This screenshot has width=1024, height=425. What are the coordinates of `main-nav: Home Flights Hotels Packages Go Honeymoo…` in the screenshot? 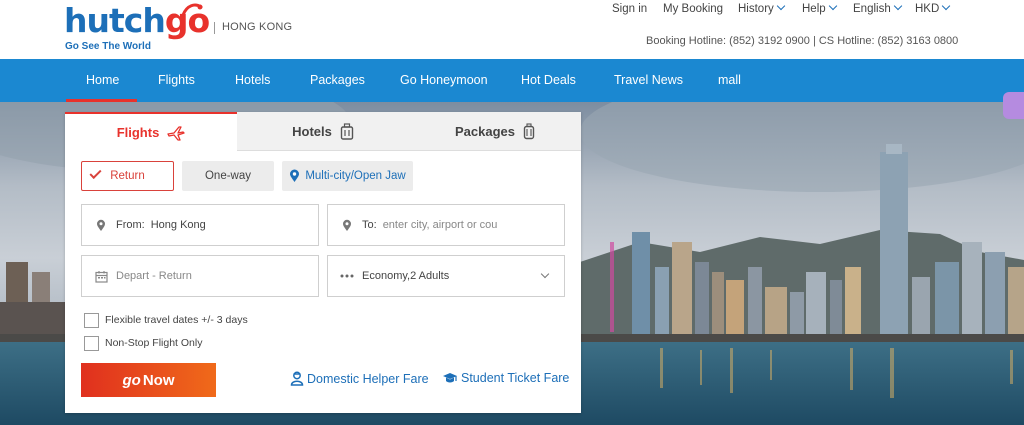 It's located at (512, 80).